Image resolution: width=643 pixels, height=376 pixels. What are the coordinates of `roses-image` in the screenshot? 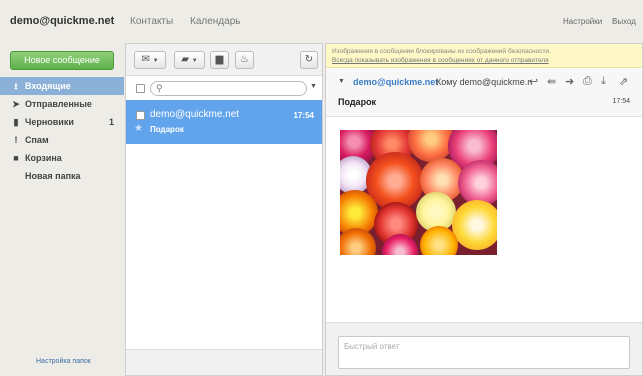 It's located at (418, 192).